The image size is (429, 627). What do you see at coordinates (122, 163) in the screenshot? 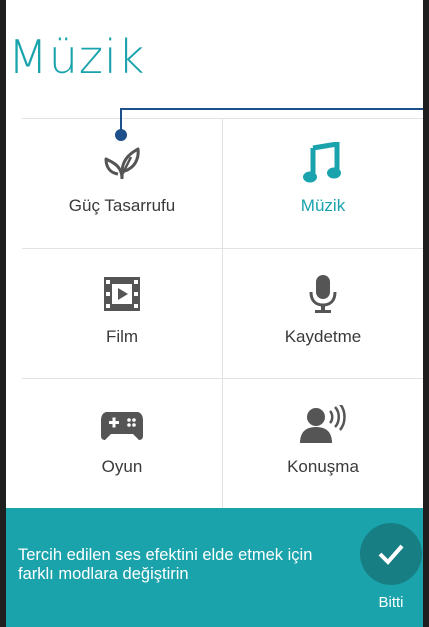
I see `leaf-icon` at bounding box center [122, 163].